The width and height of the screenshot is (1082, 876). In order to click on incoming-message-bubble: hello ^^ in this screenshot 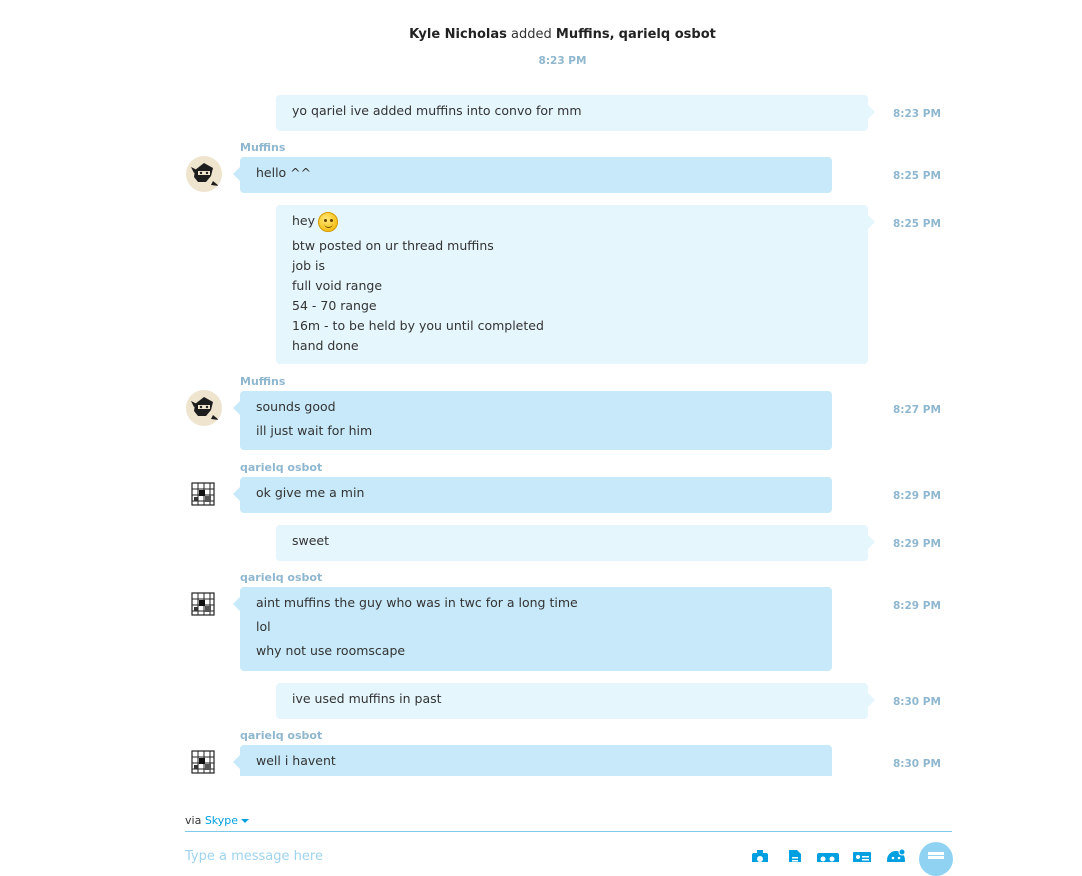, I will do `click(532, 175)`.